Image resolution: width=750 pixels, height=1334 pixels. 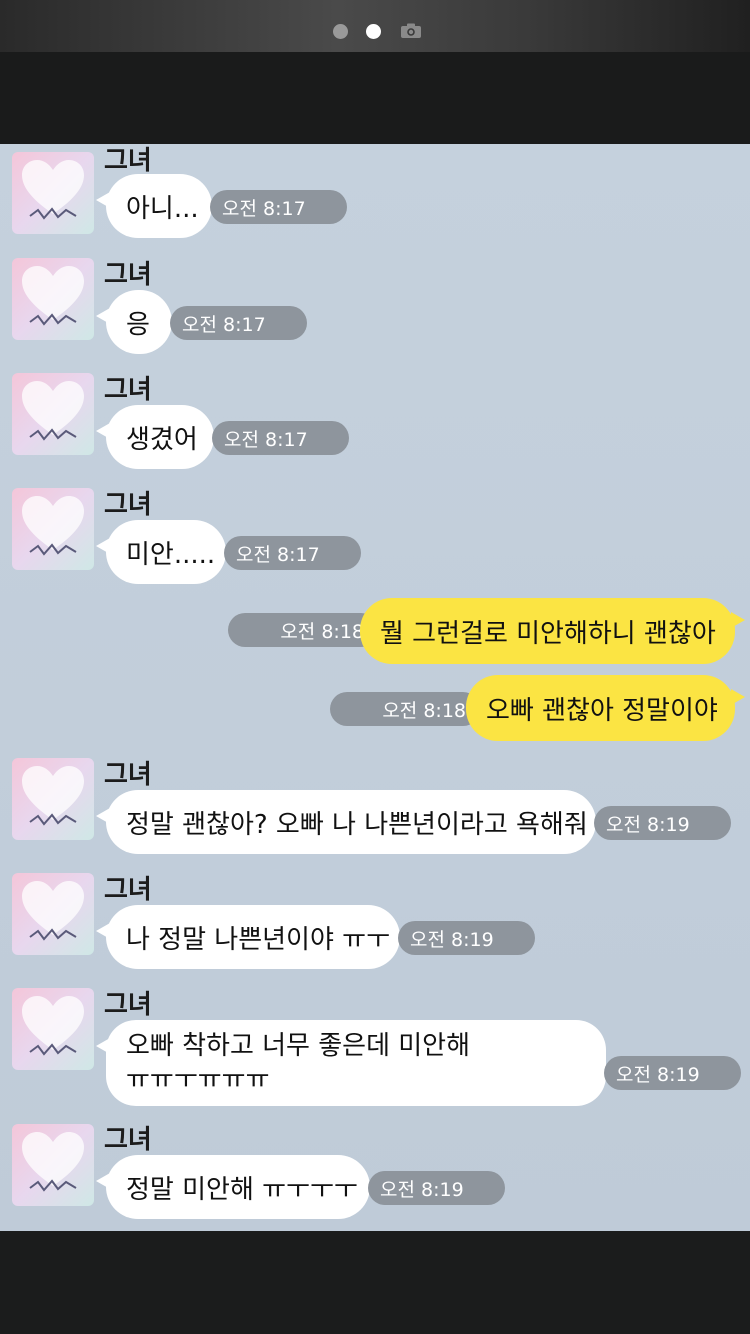 I want to click on bottom-bar, so click(x=375, y=1282).